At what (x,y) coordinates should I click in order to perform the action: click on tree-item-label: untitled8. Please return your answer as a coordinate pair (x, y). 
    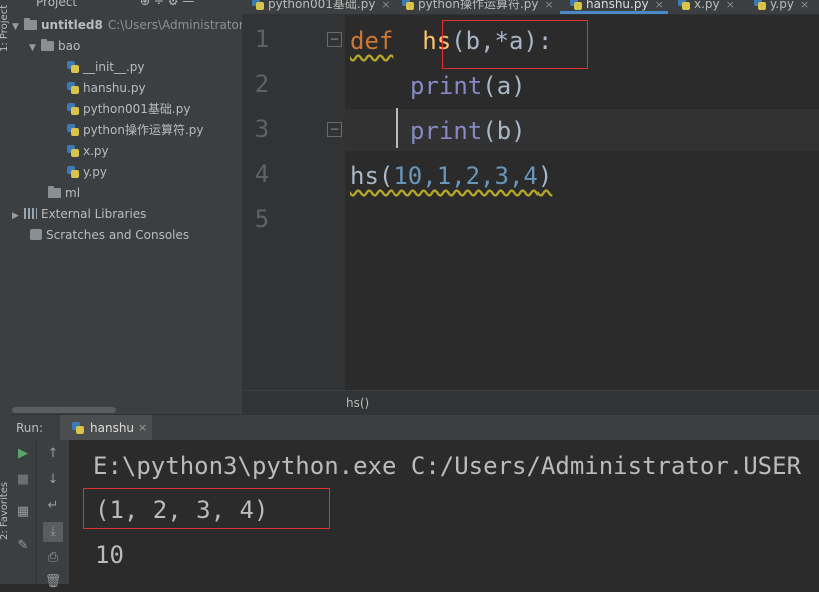
    Looking at the image, I should click on (72, 25).